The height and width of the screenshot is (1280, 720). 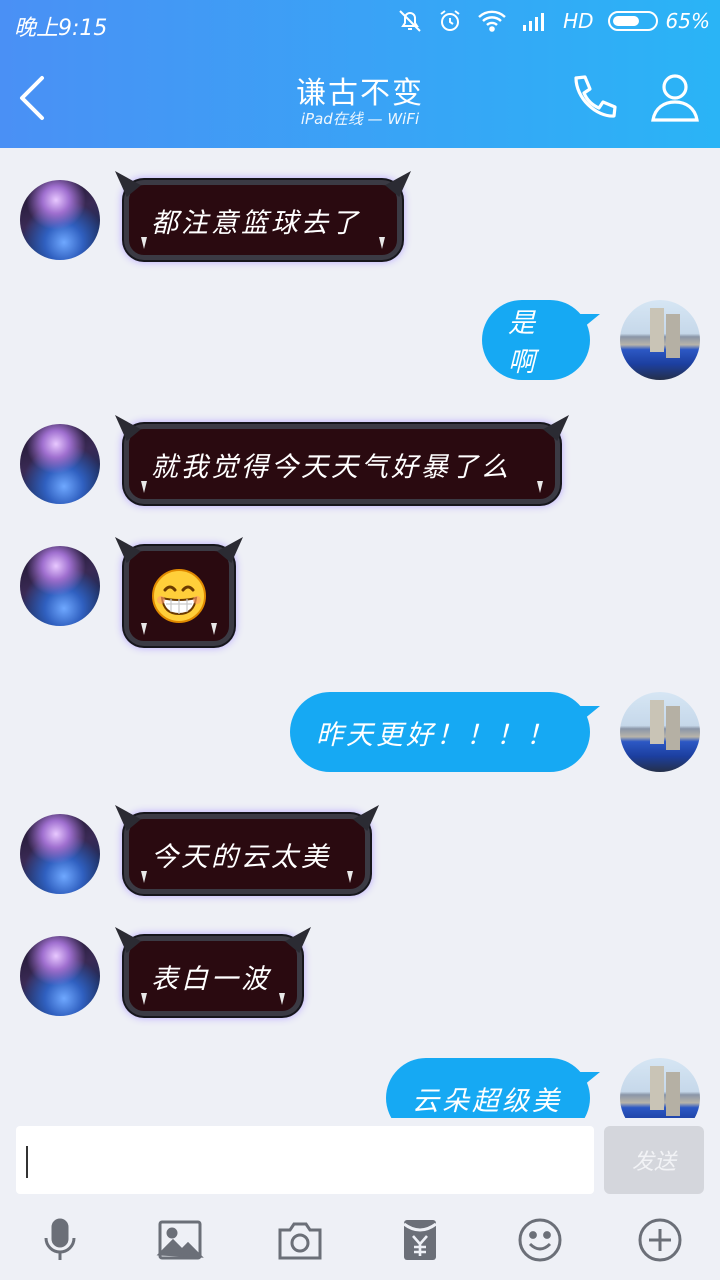 I want to click on message-text: 就我觉得今天天气好暴了么, so click(x=331, y=467).